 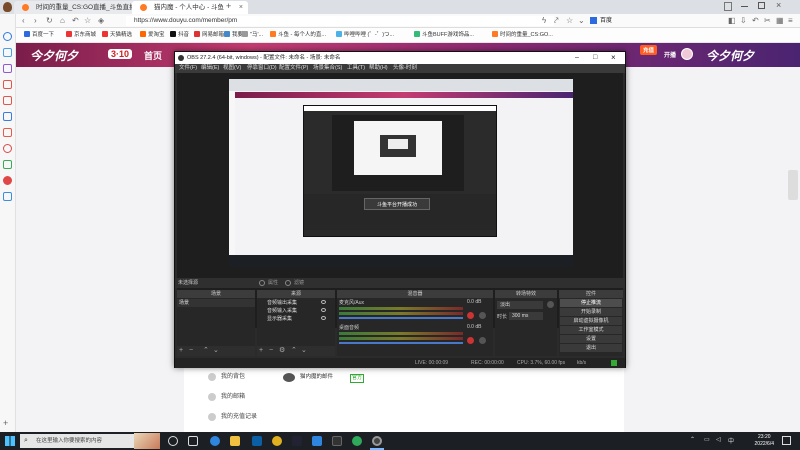 What do you see at coordinates (327, 68) in the screenshot?
I see `menu-scene-collection: 场景集合(S)` at bounding box center [327, 68].